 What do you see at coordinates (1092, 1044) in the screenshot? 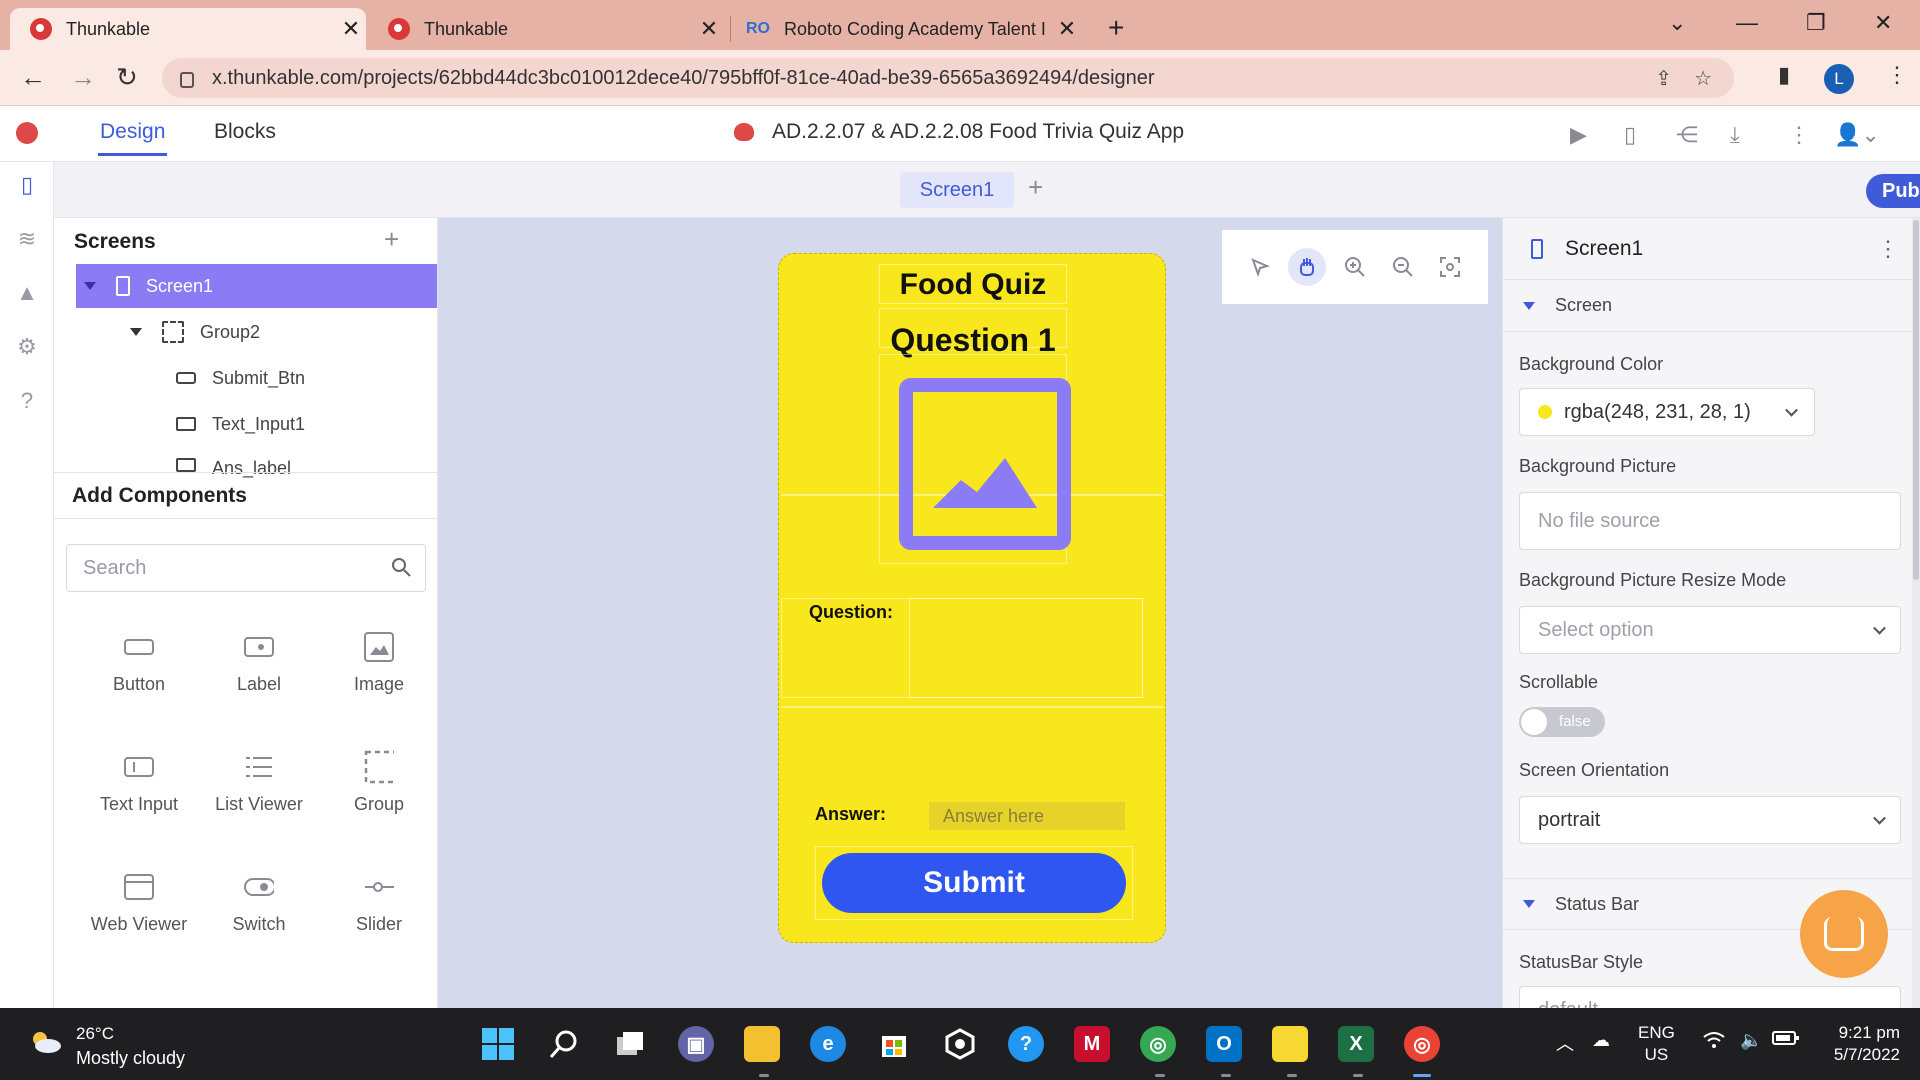
I see `mcafee-icon: M` at bounding box center [1092, 1044].